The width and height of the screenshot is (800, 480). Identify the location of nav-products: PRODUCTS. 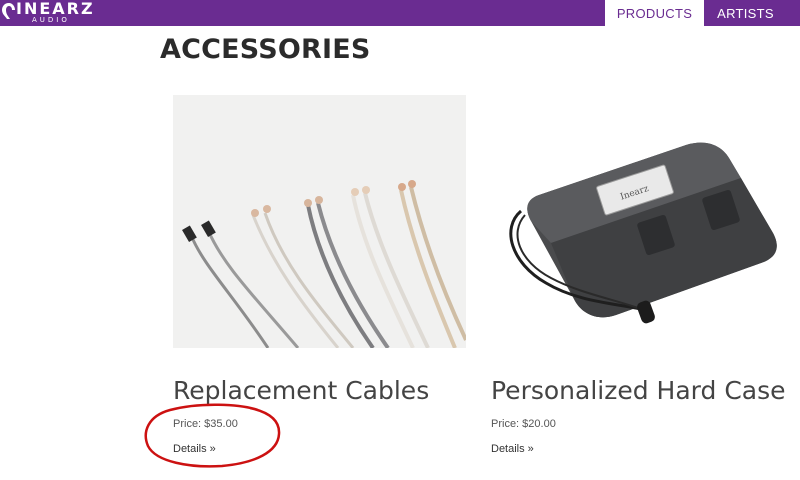
(654, 13).